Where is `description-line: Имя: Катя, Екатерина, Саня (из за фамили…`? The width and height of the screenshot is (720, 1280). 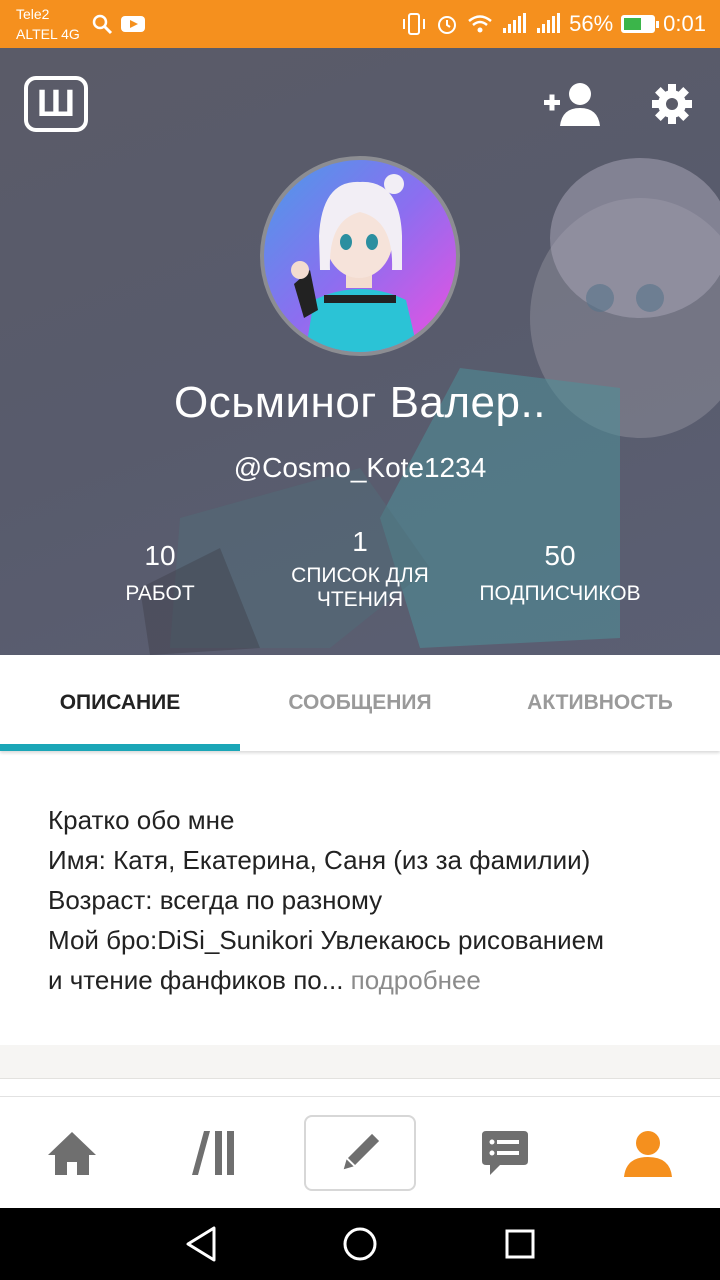 description-line: Имя: Катя, Екатерина, Саня (из за фамили… is located at coordinates (319, 860).